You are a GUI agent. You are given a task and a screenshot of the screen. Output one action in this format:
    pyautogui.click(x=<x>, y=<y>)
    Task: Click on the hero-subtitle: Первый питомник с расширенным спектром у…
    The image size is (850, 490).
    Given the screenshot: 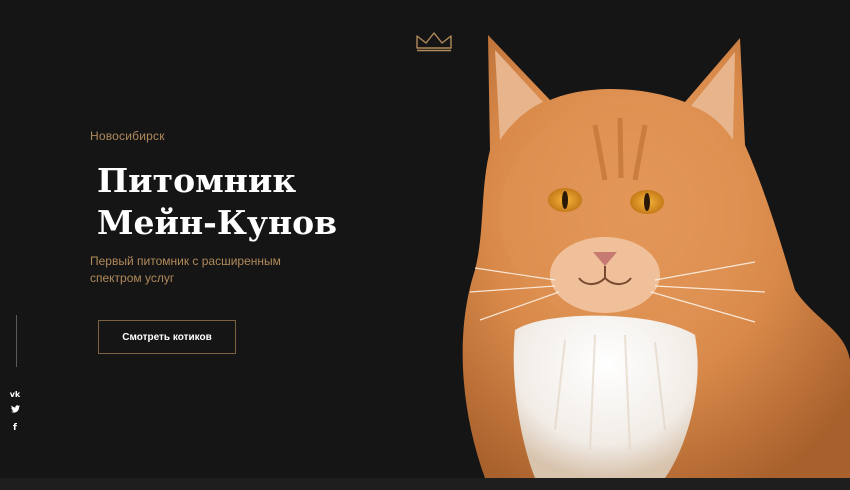 What is the action you would take?
    pyautogui.click(x=185, y=269)
    